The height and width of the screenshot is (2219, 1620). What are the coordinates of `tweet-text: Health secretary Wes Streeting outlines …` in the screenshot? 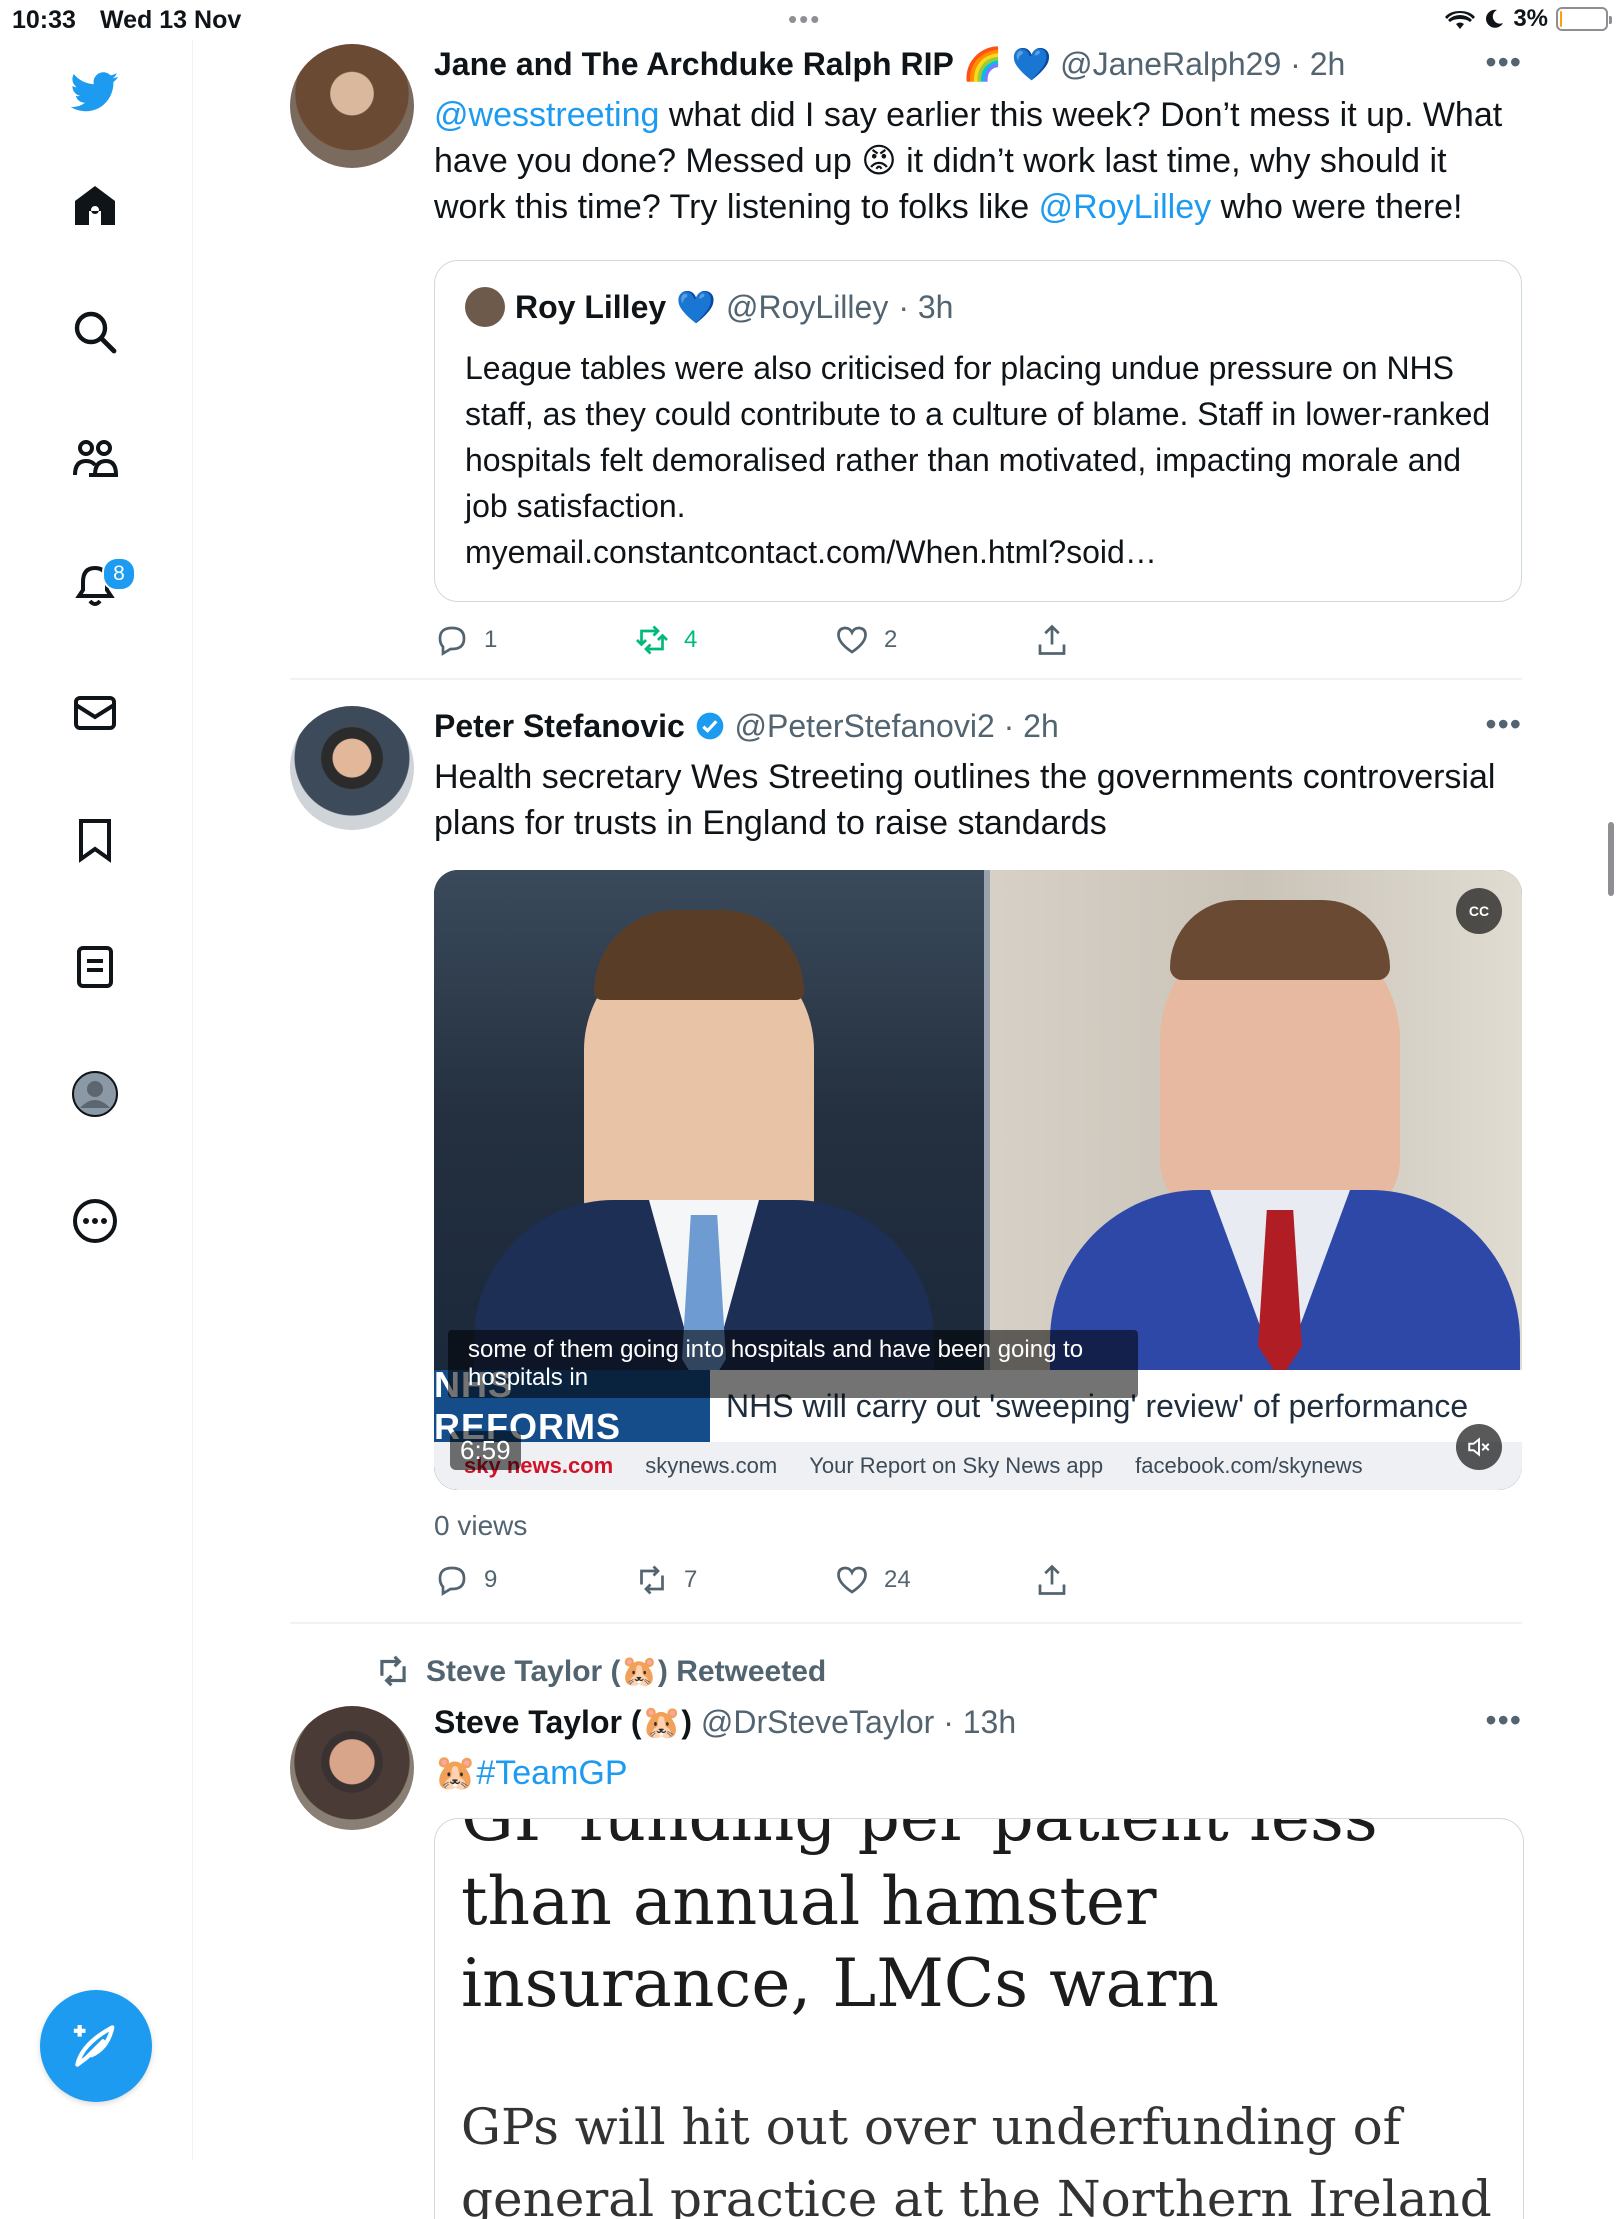 It's located at (965, 800).